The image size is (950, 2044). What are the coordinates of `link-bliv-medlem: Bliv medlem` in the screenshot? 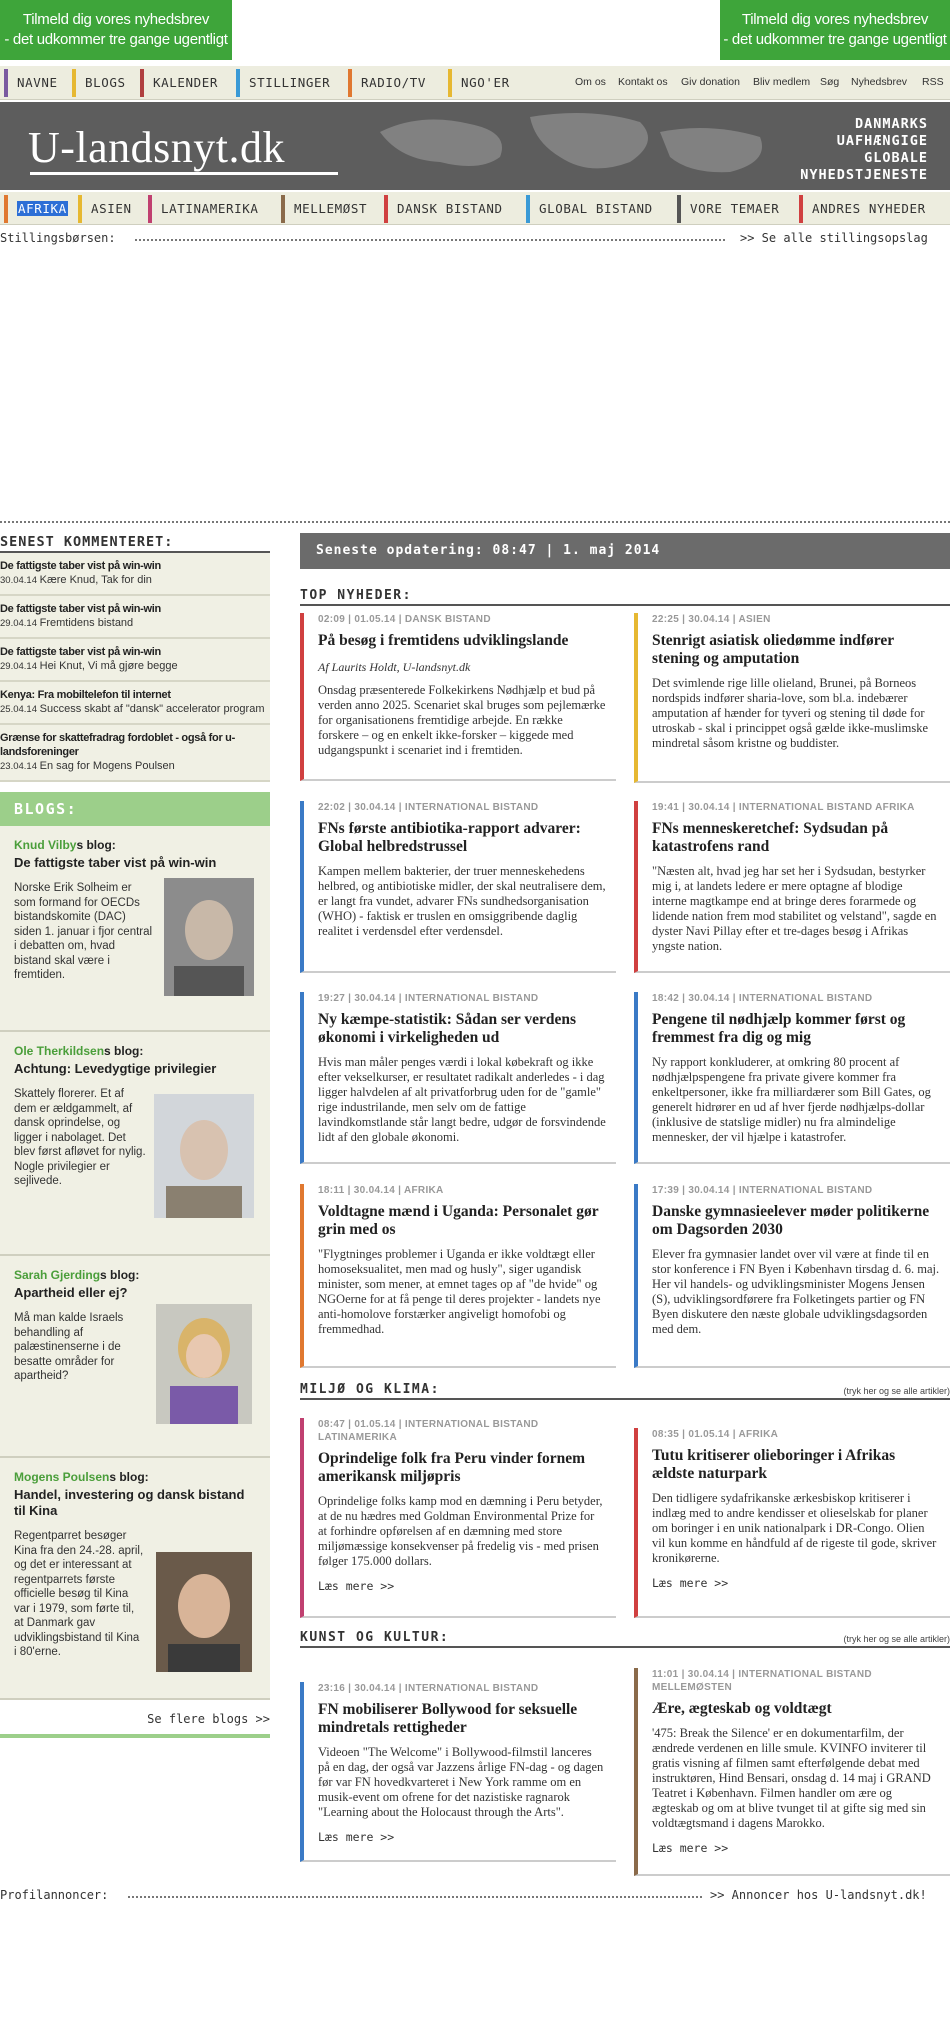 It's located at (781, 82).